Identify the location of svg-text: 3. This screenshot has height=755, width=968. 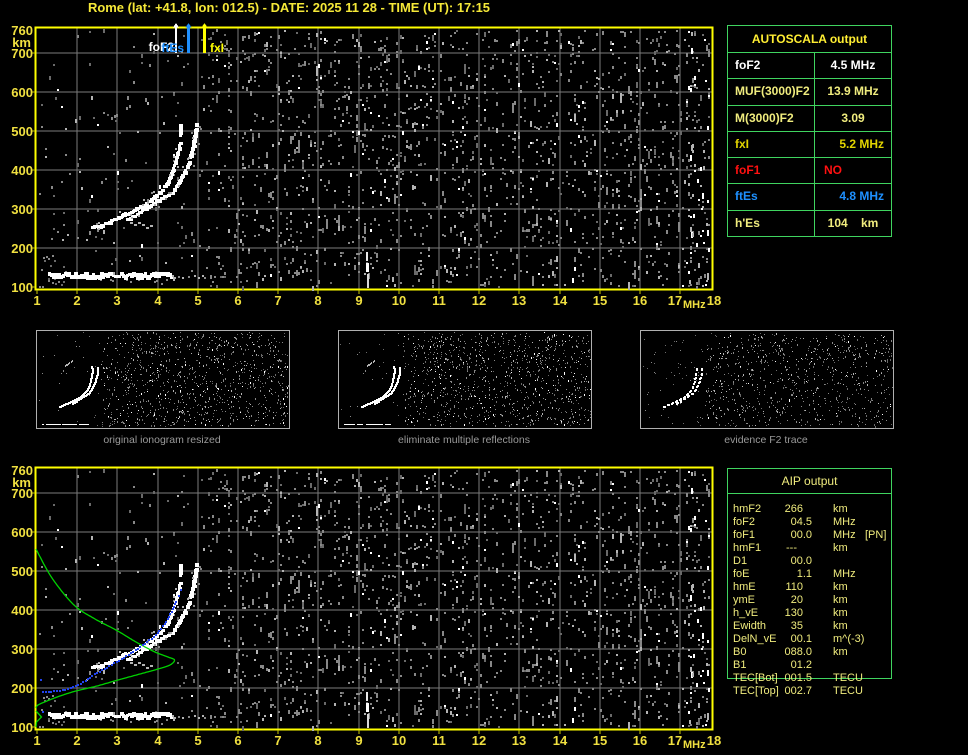
(116, 300).